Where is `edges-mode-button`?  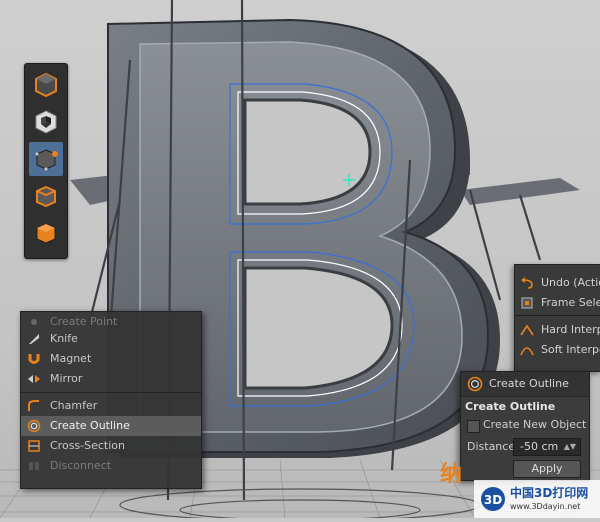 edges-mode-button is located at coordinates (46, 196).